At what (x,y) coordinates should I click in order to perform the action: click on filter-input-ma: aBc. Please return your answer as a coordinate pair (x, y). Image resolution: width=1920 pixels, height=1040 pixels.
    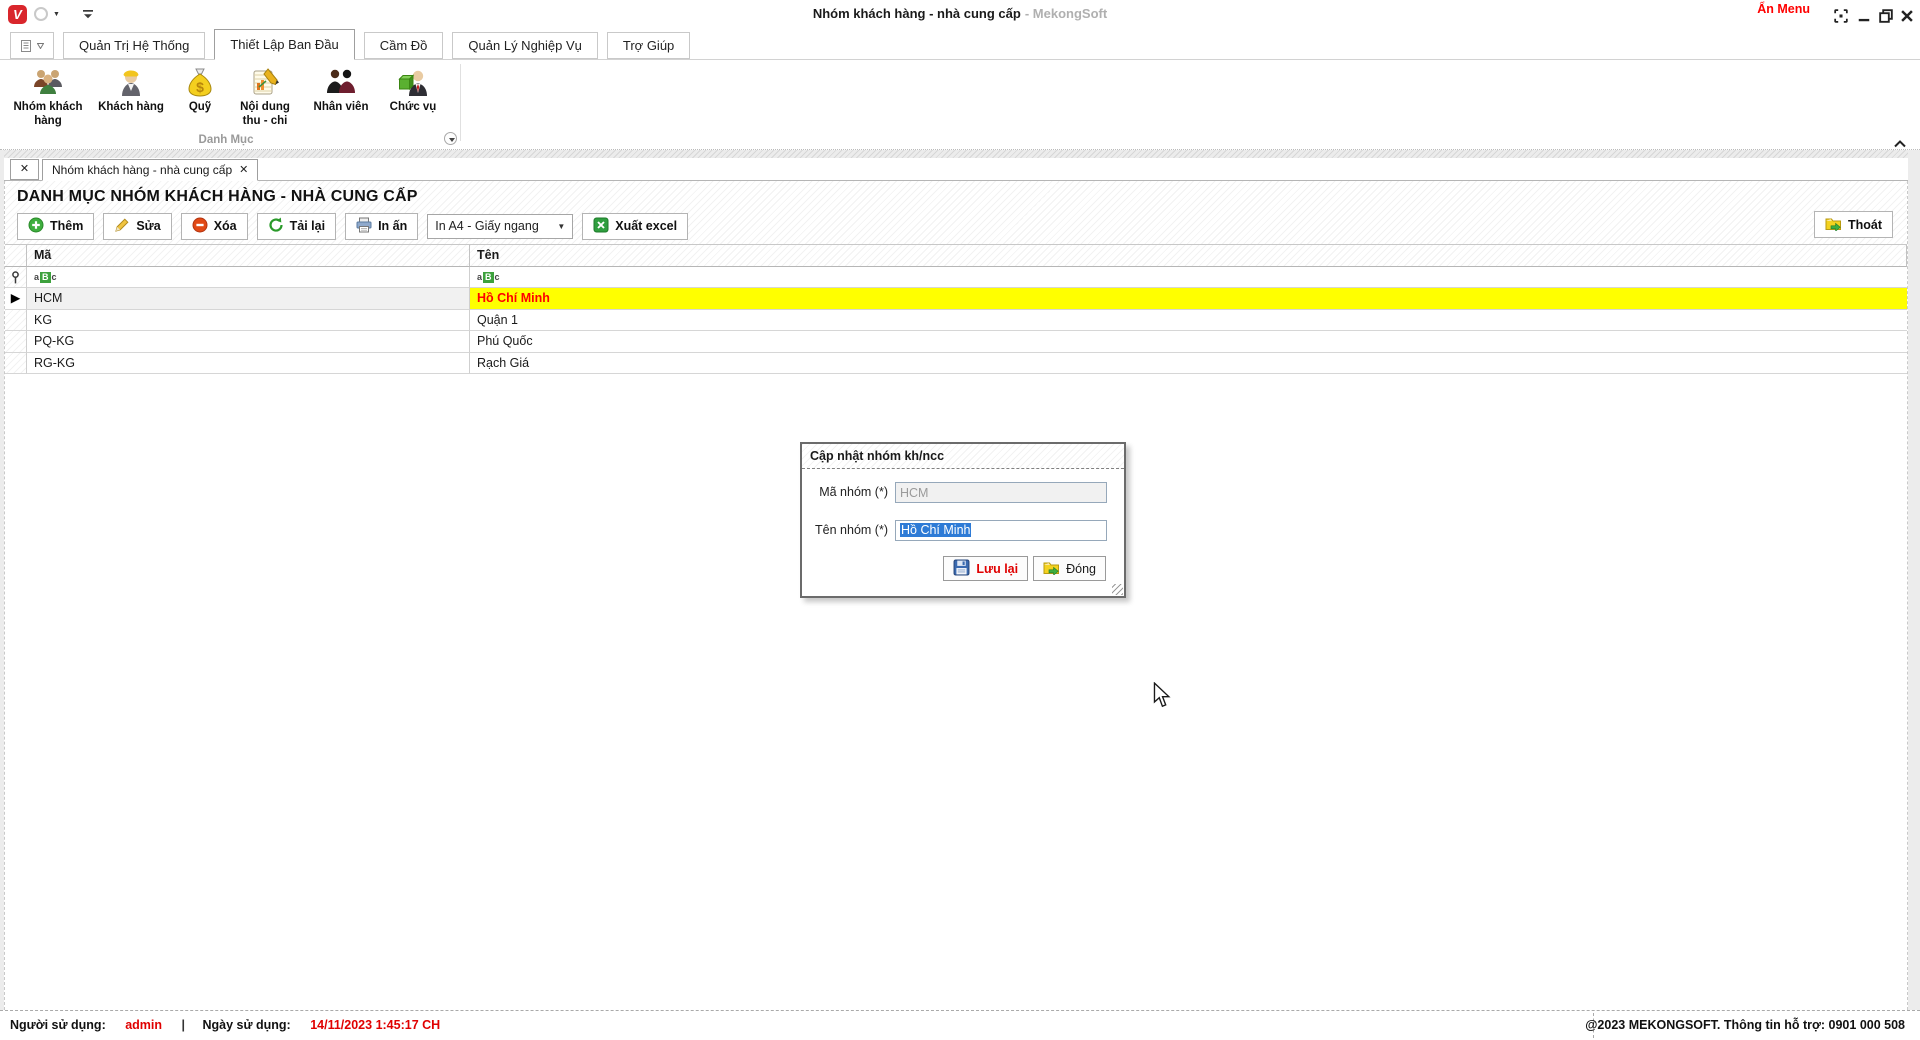
    Looking at the image, I should click on (248, 277).